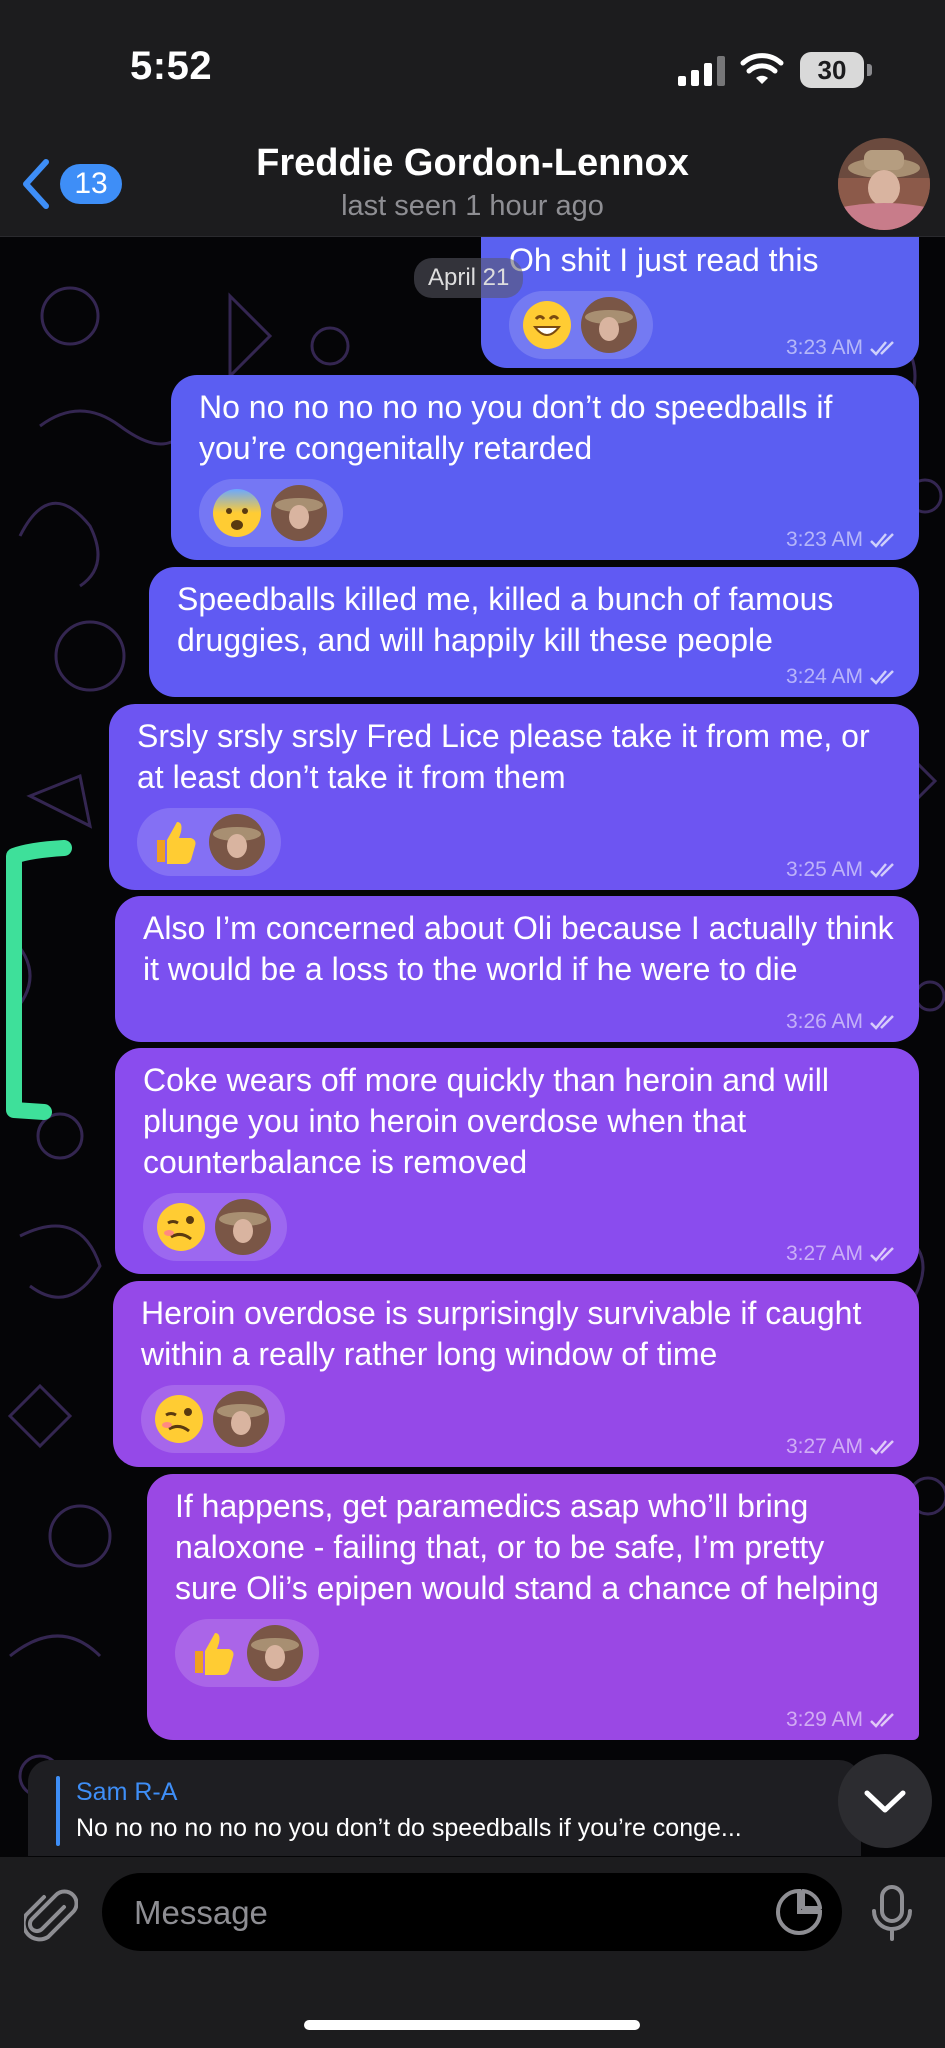  What do you see at coordinates (472, 2025) in the screenshot?
I see `home-indicator` at bounding box center [472, 2025].